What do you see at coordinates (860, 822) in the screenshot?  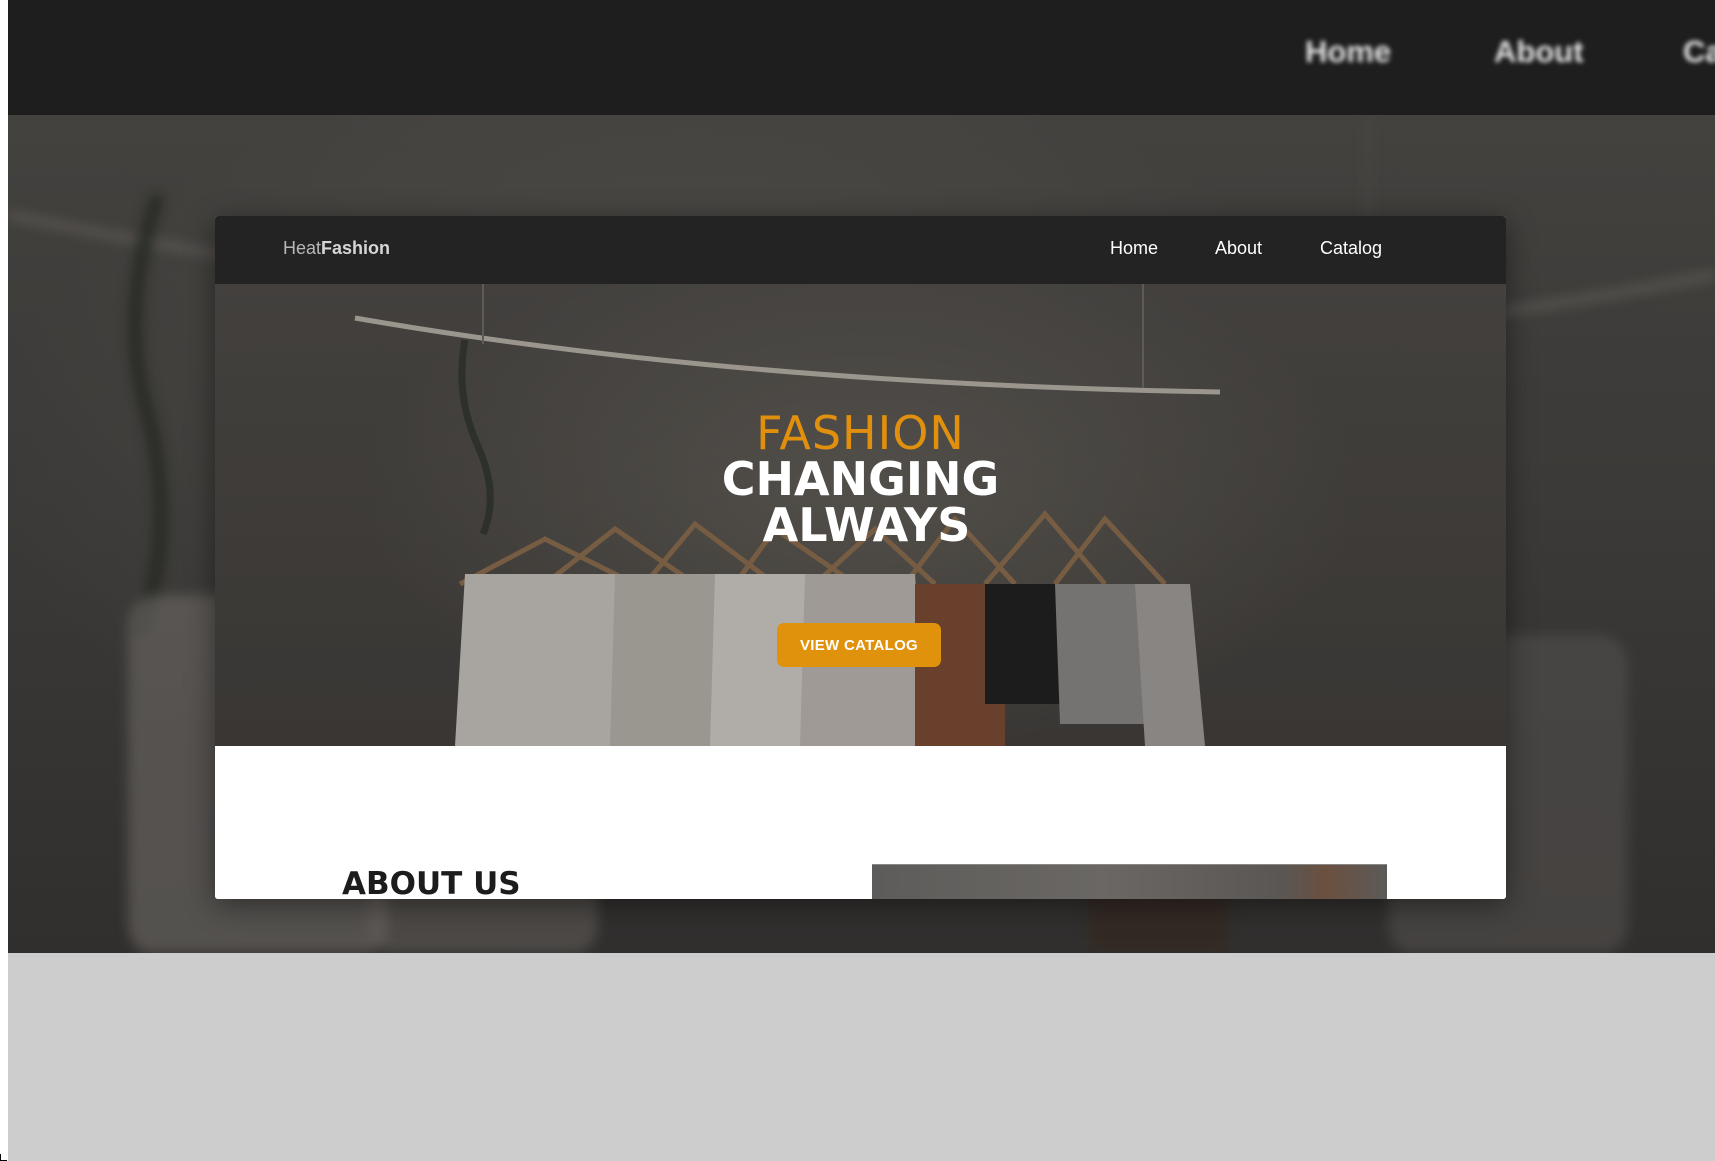 I see `about-section: ABOUT US` at bounding box center [860, 822].